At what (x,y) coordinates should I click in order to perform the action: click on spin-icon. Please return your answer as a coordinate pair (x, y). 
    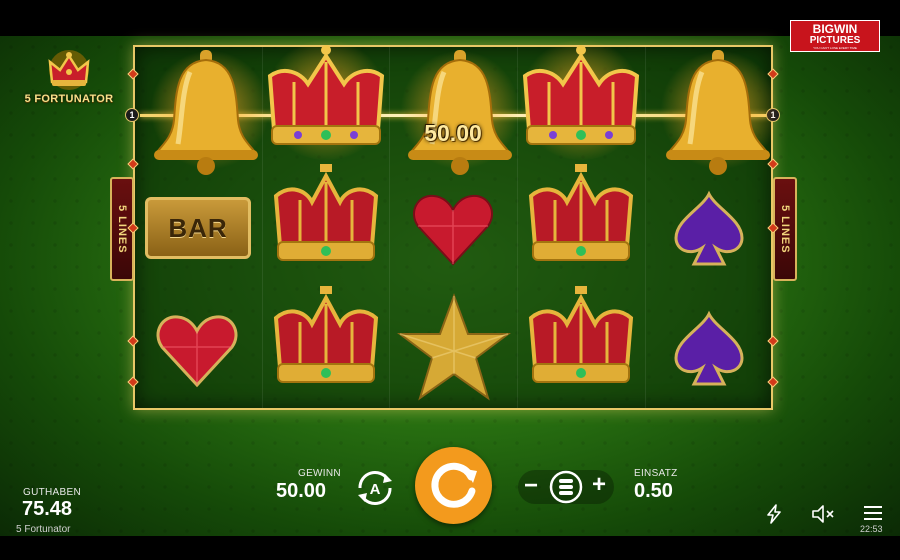
    Looking at the image, I should click on (454, 485).